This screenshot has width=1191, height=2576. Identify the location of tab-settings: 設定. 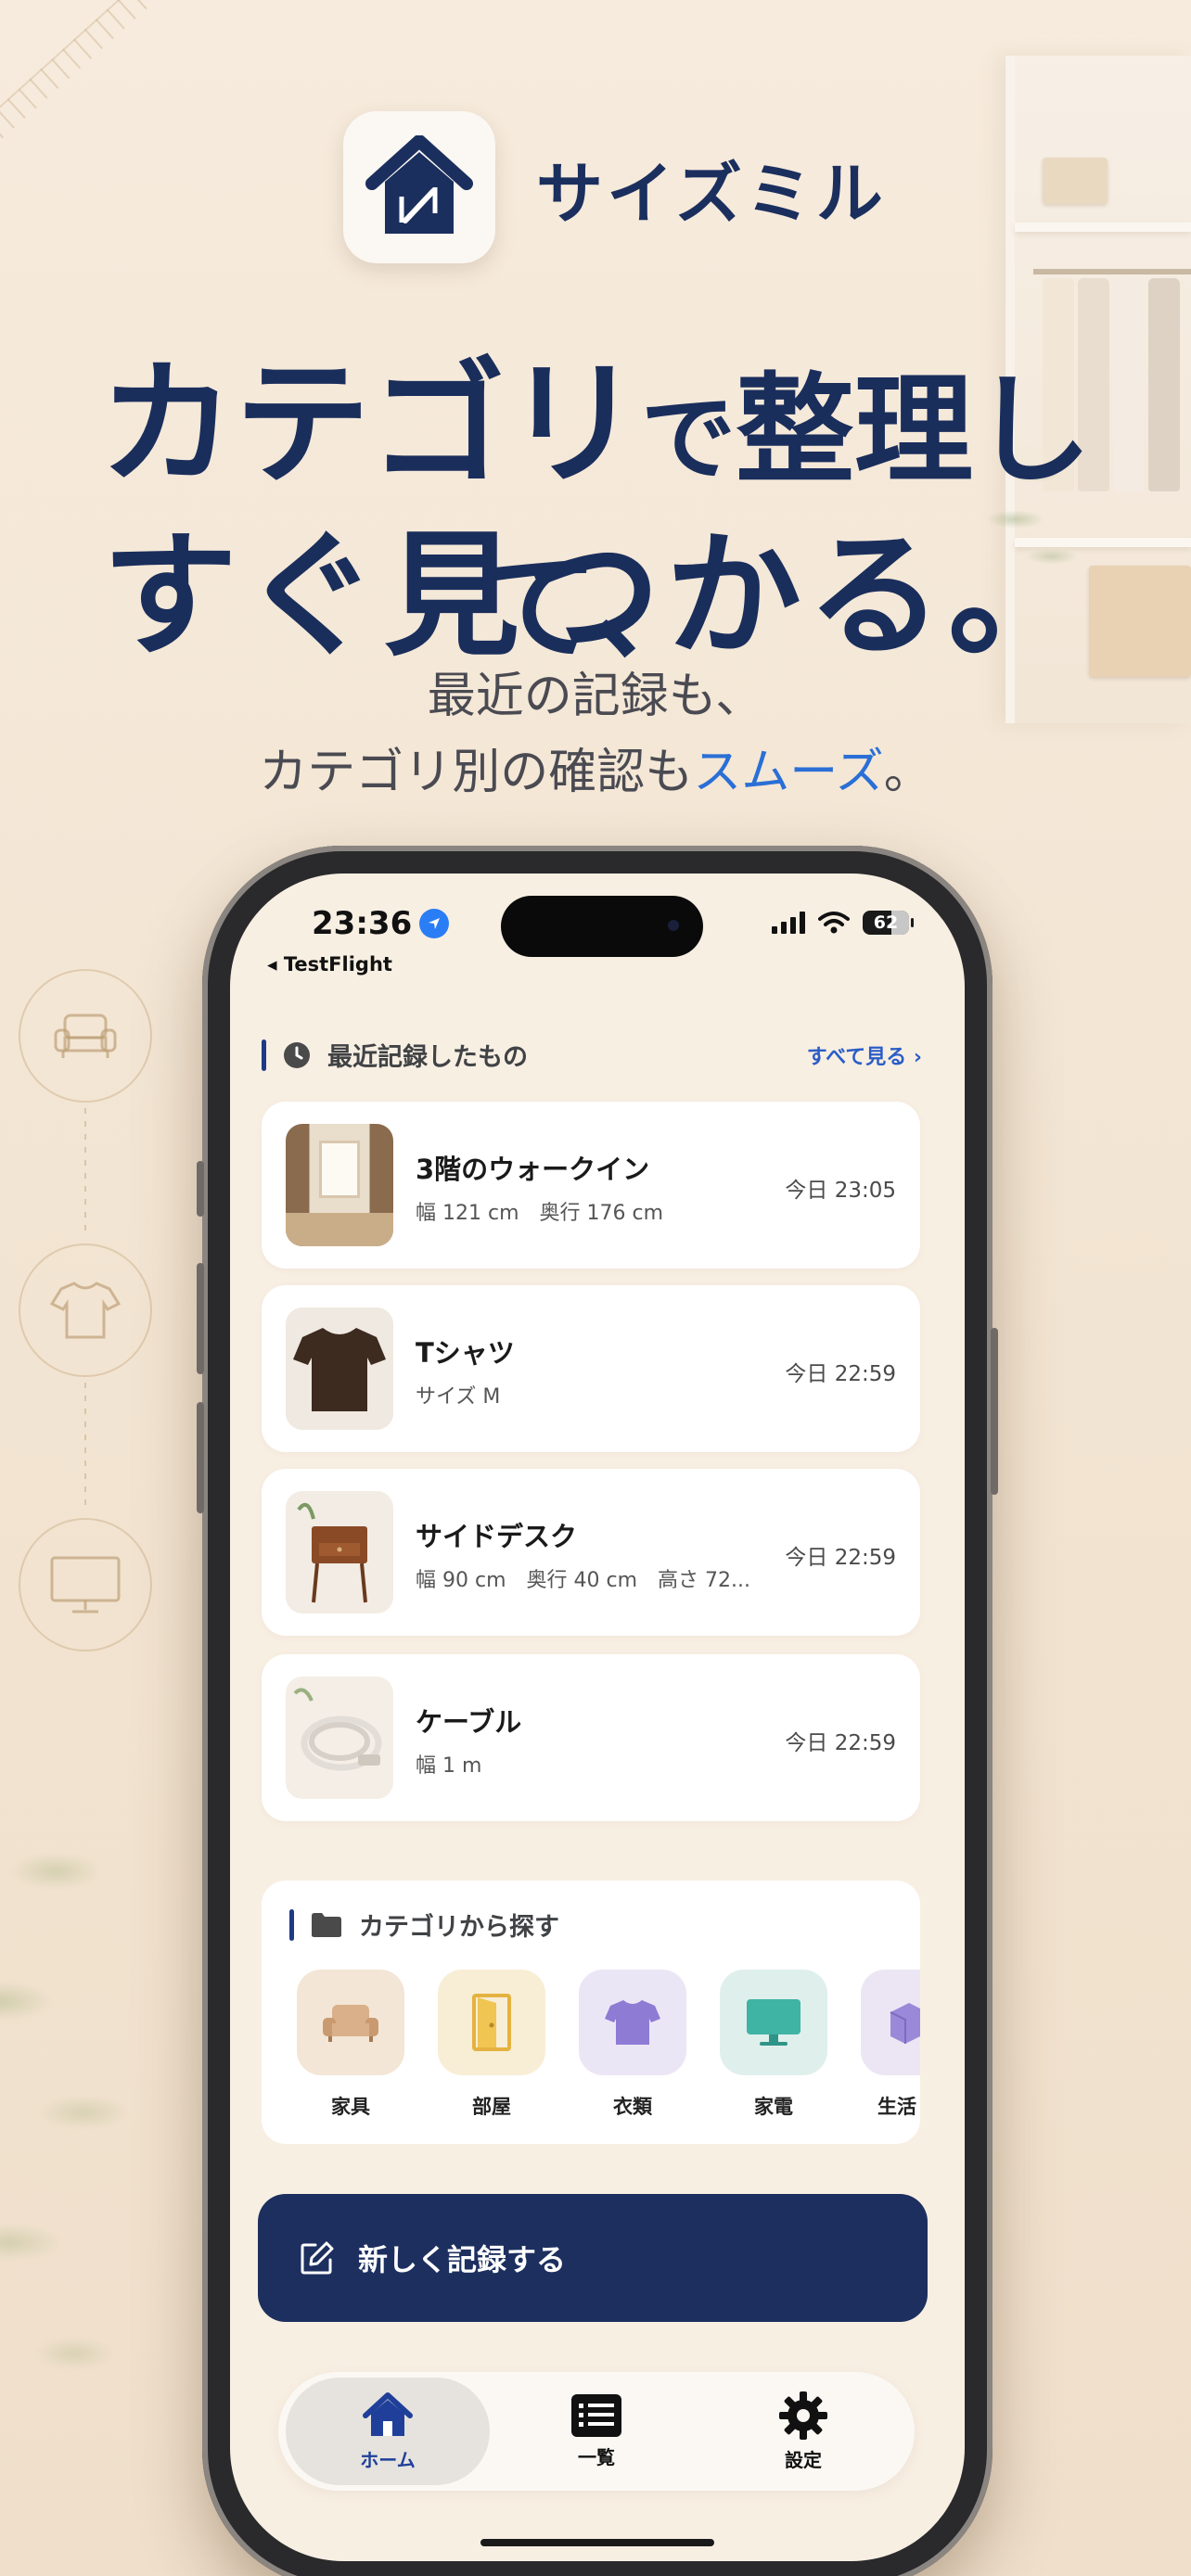
(803, 2432).